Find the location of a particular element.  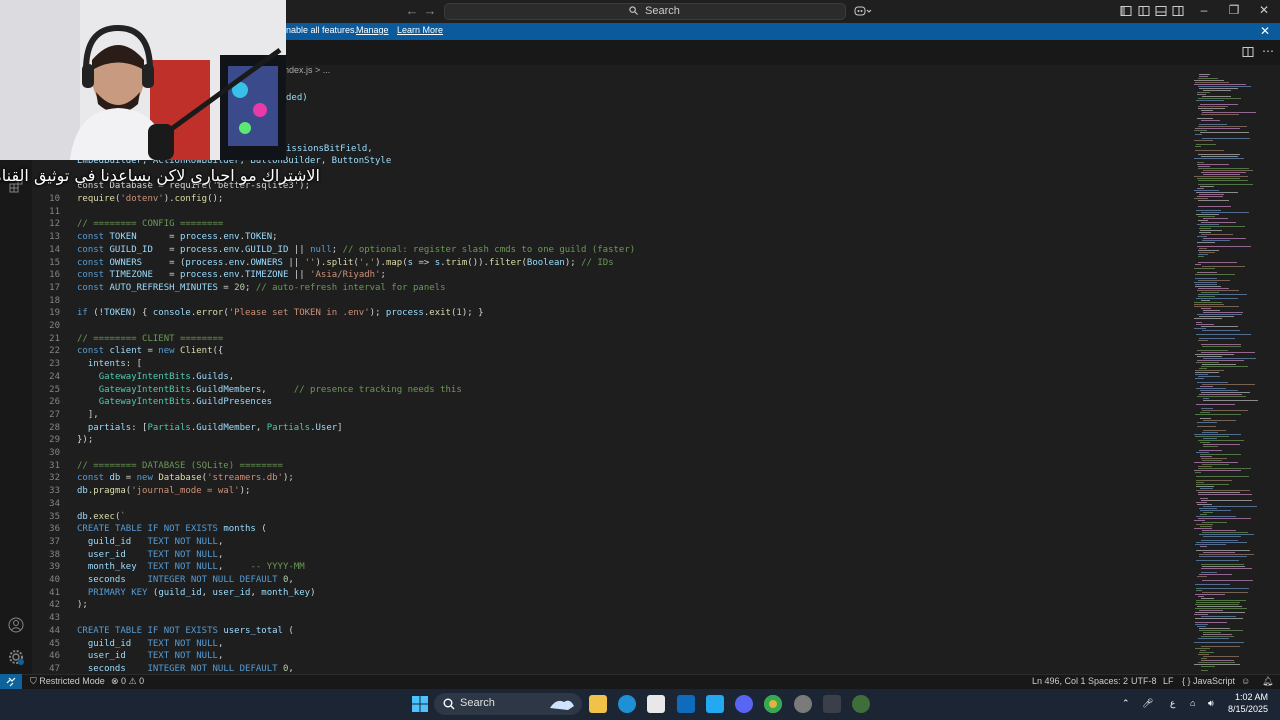

network-icon: ⌂ is located at coordinates (1192, 703).